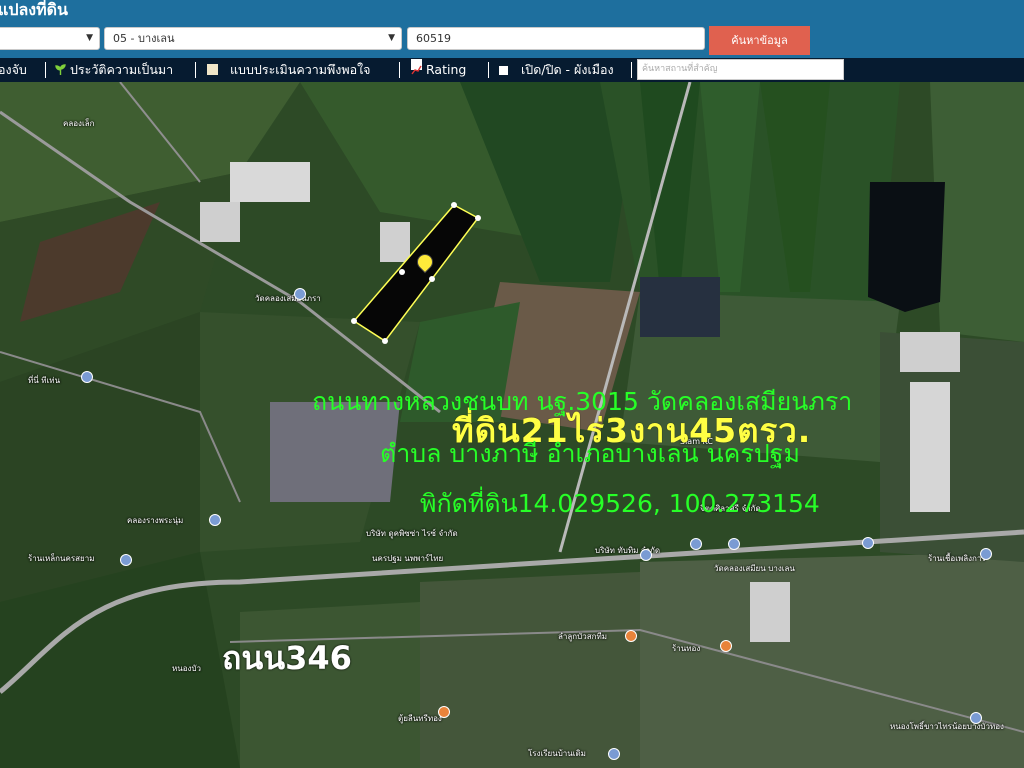 This screenshot has height=768, width=1024. Describe the element at coordinates (253, 38) in the screenshot. I see `district-select: 05 - บางเลน ▼` at that location.